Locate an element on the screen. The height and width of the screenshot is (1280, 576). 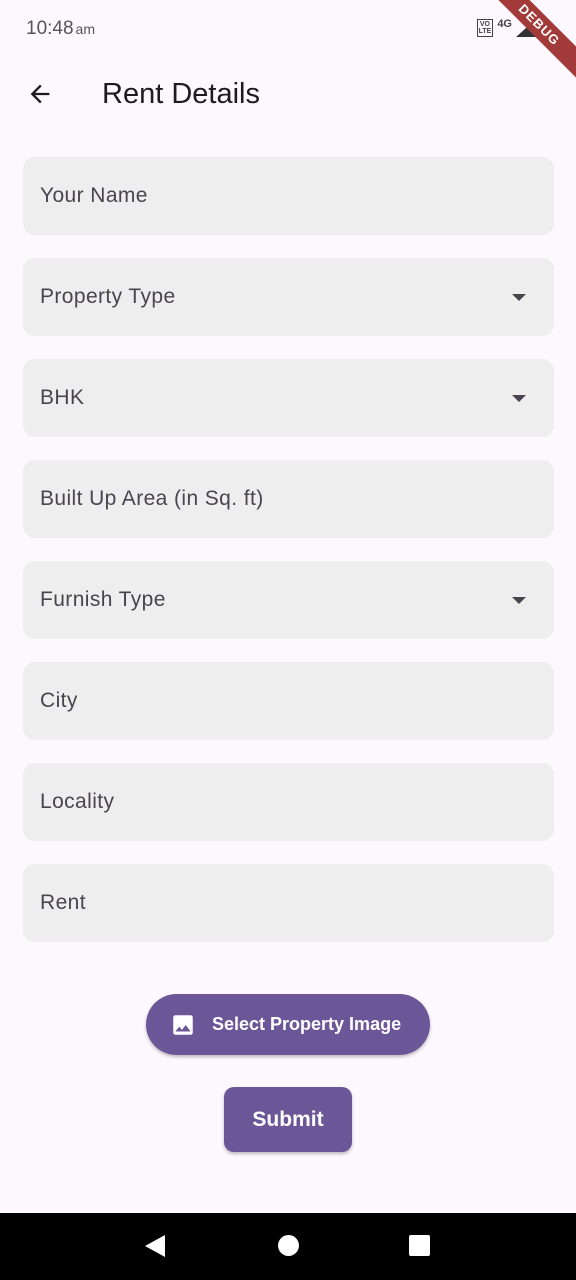
arrow-back-icon is located at coordinates (40, 94).